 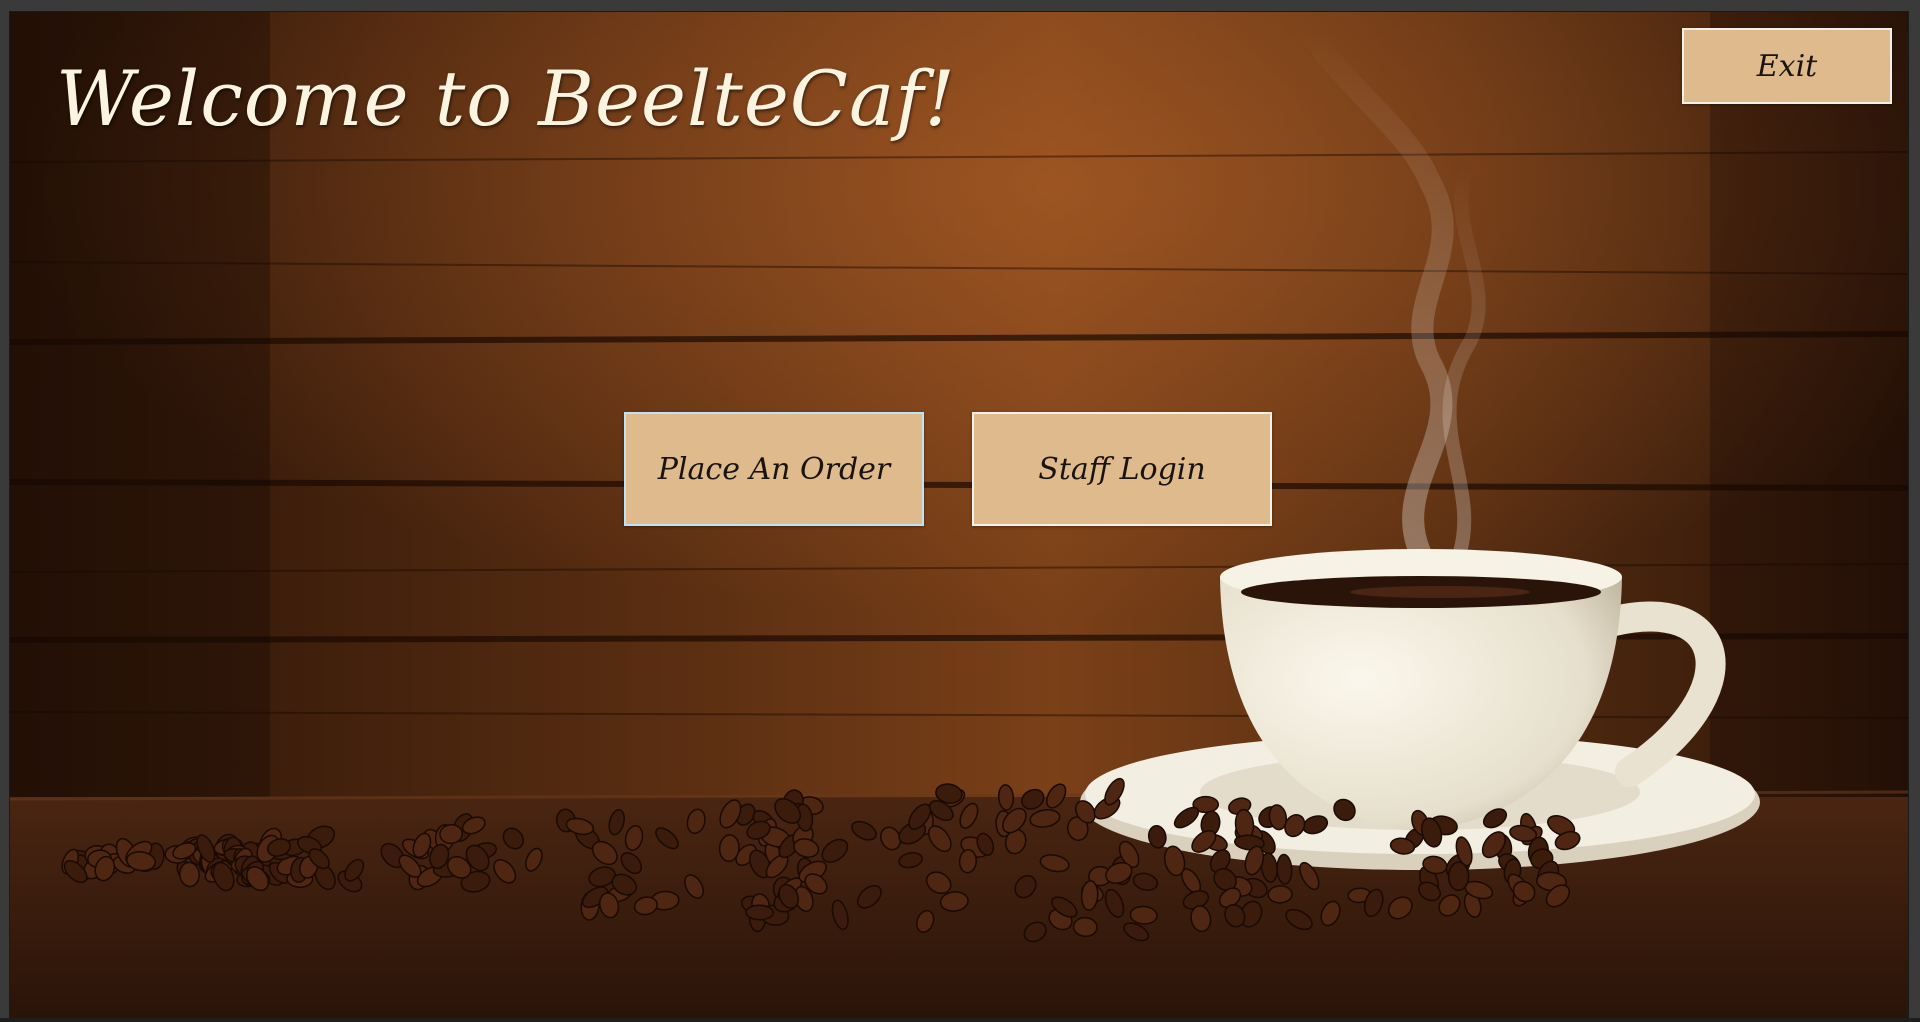 What do you see at coordinates (960, 1020) in the screenshot?
I see `taskbar-edge` at bounding box center [960, 1020].